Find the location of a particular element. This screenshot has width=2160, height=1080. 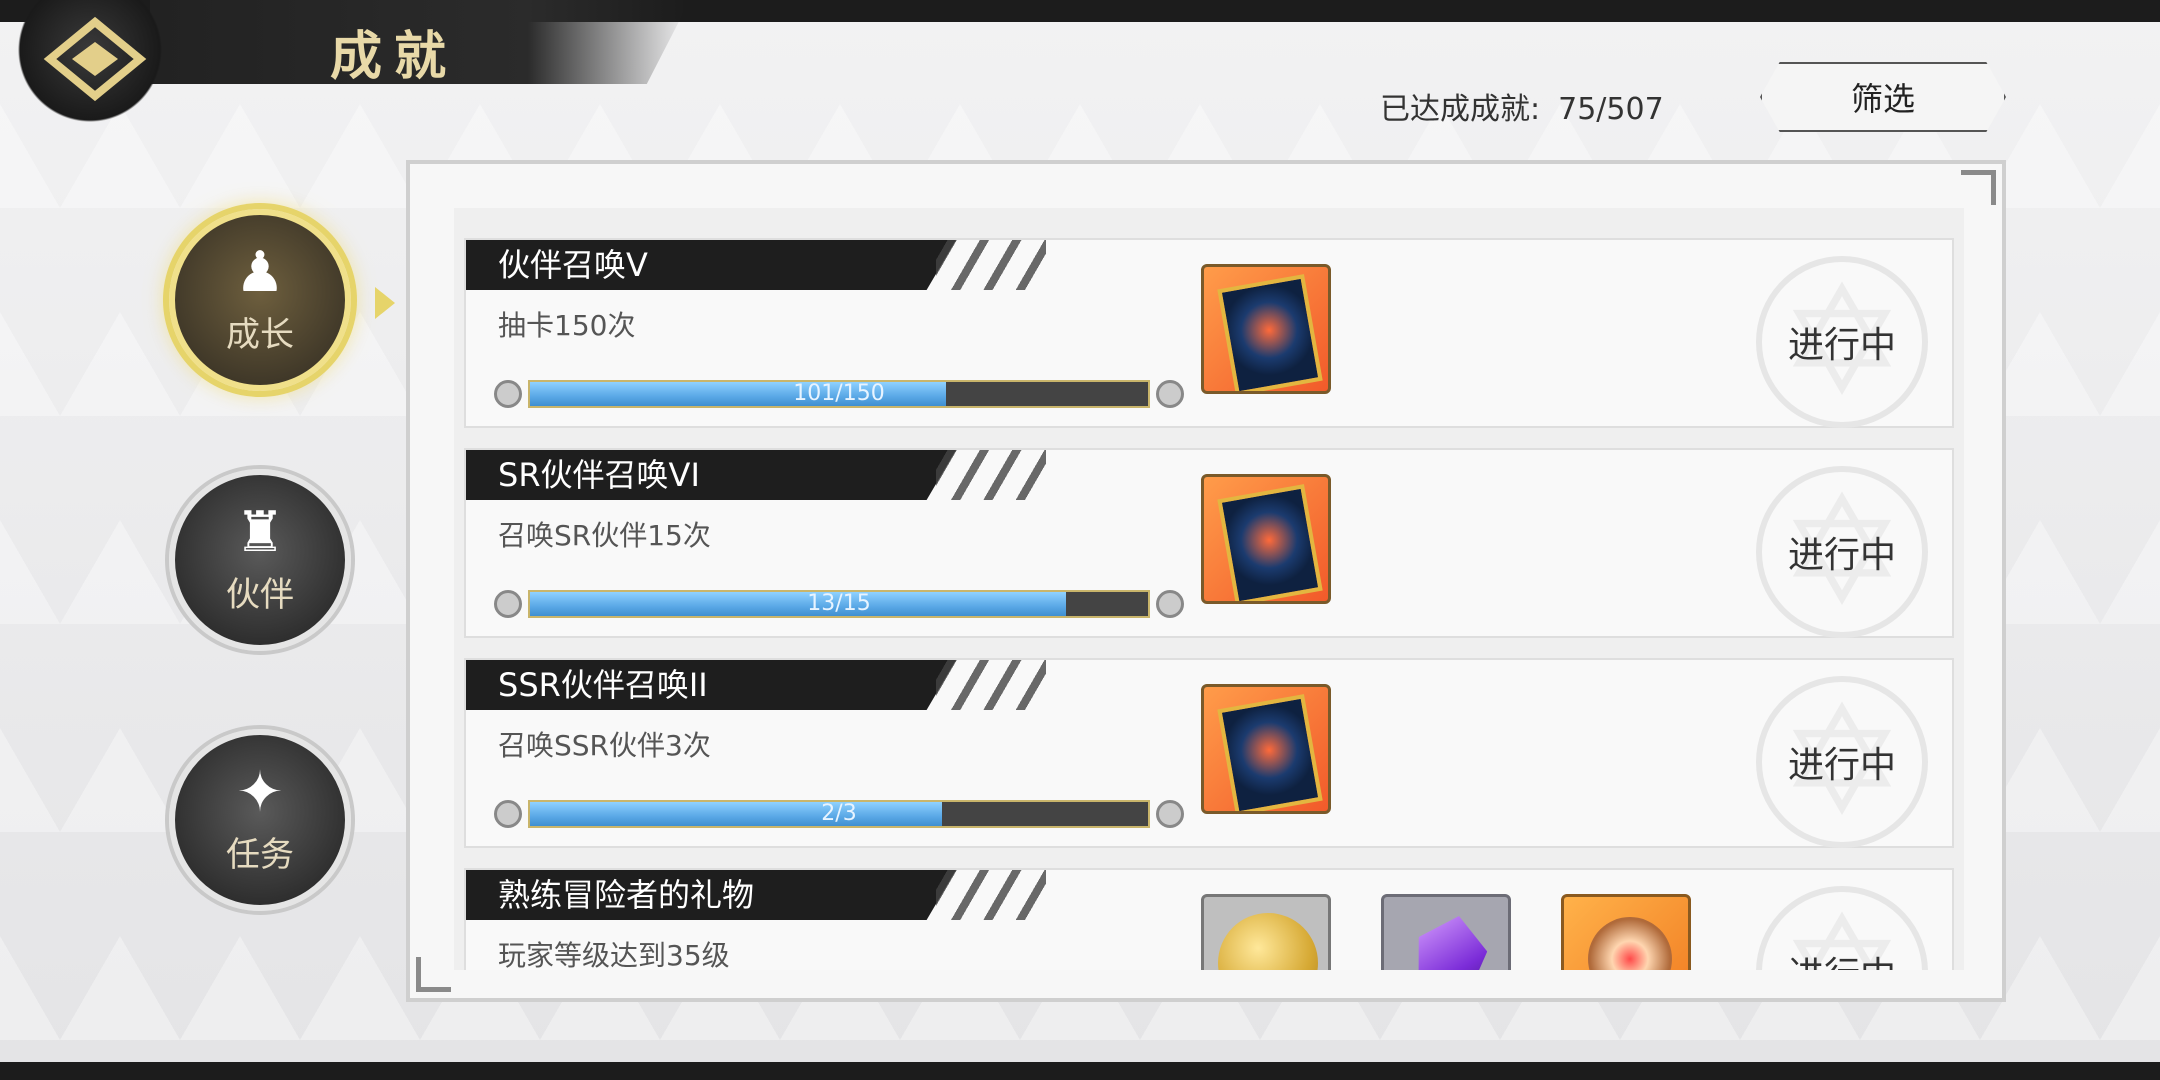

reward-gold-coin is located at coordinates (1266, 932).